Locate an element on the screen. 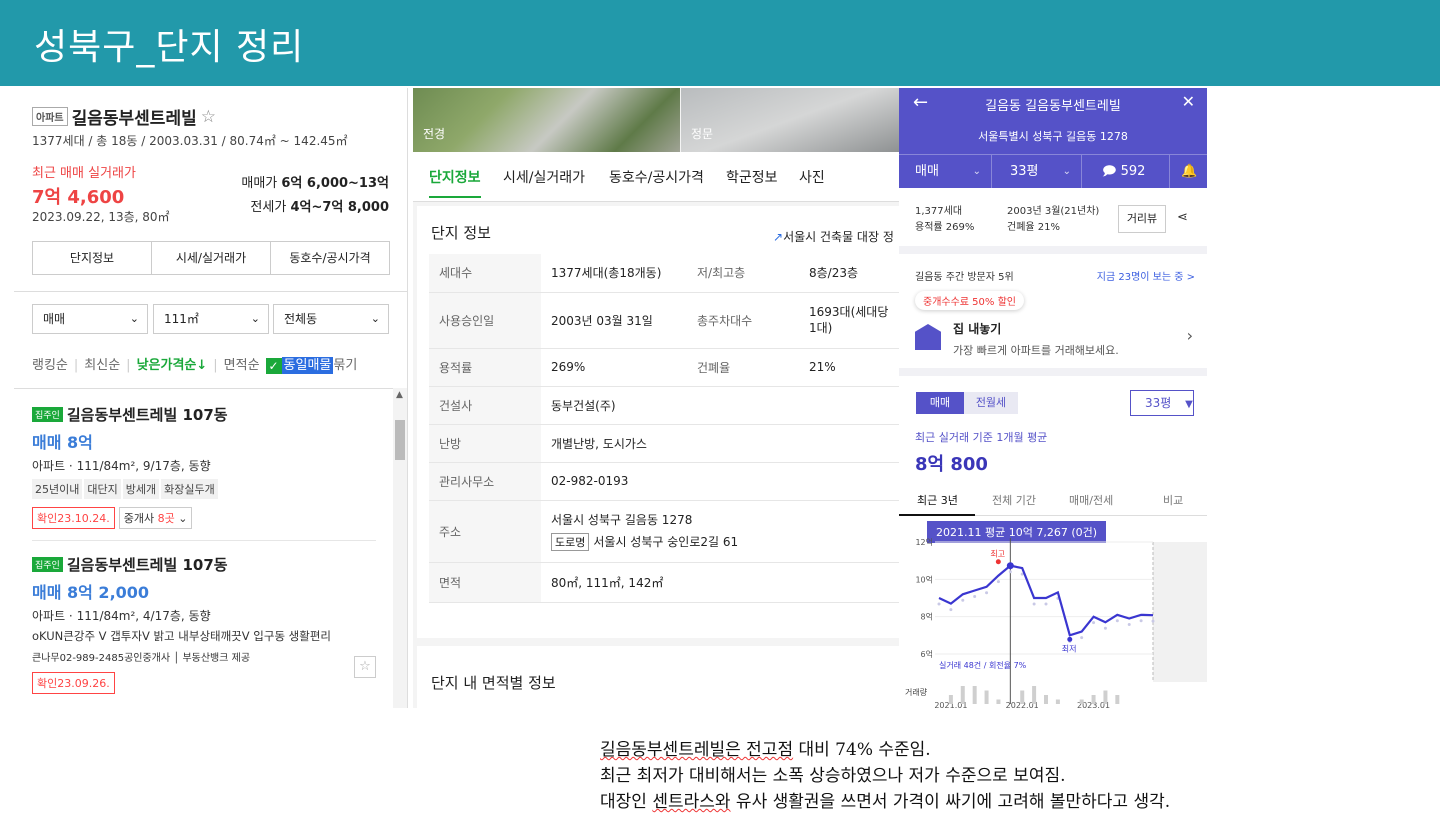 The image size is (1440, 820). avg-label: 최근 실거래 기준 1개월 평균 is located at coordinates (981, 437).